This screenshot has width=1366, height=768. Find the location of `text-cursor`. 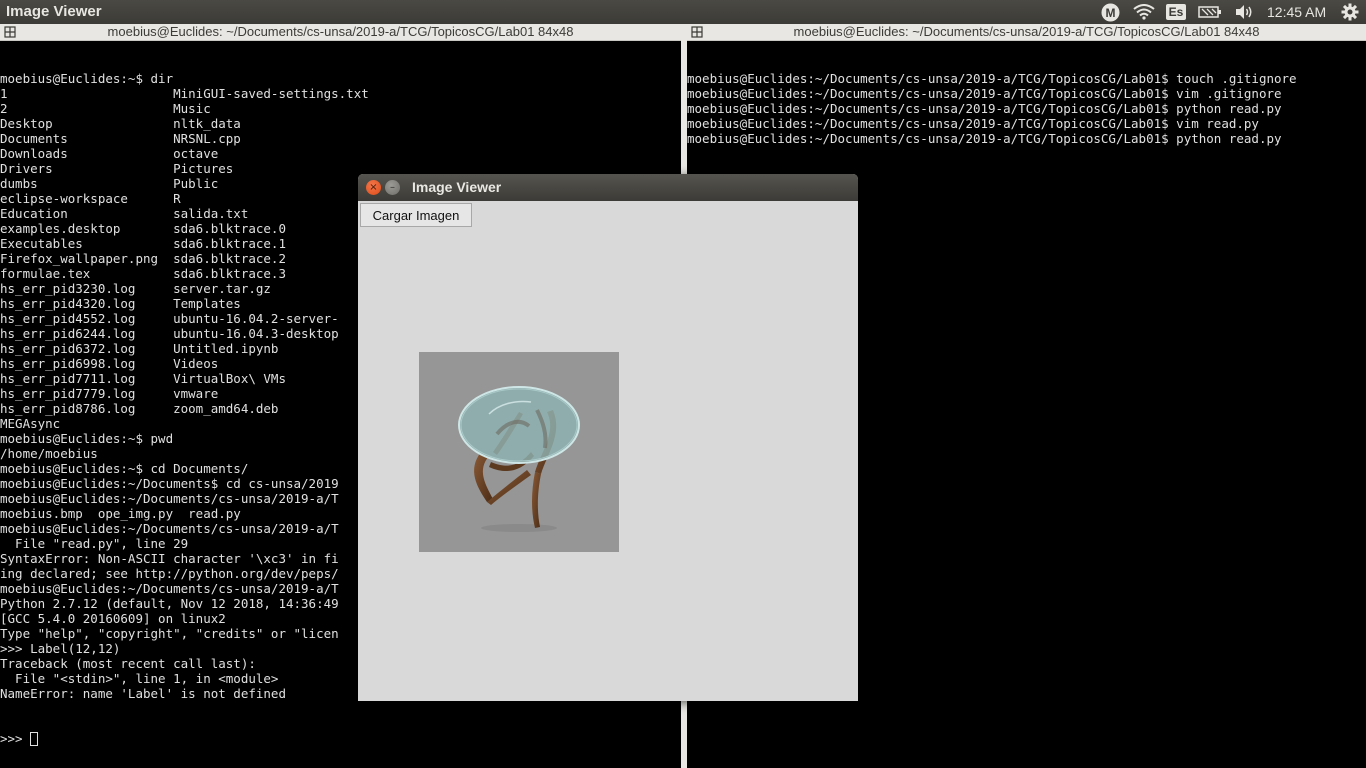

text-cursor is located at coordinates (34, 739).